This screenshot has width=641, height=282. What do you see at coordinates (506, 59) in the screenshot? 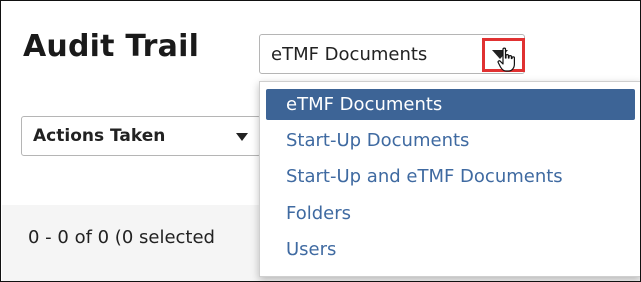
I see `hand-pointer-icon` at bounding box center [506, 59].